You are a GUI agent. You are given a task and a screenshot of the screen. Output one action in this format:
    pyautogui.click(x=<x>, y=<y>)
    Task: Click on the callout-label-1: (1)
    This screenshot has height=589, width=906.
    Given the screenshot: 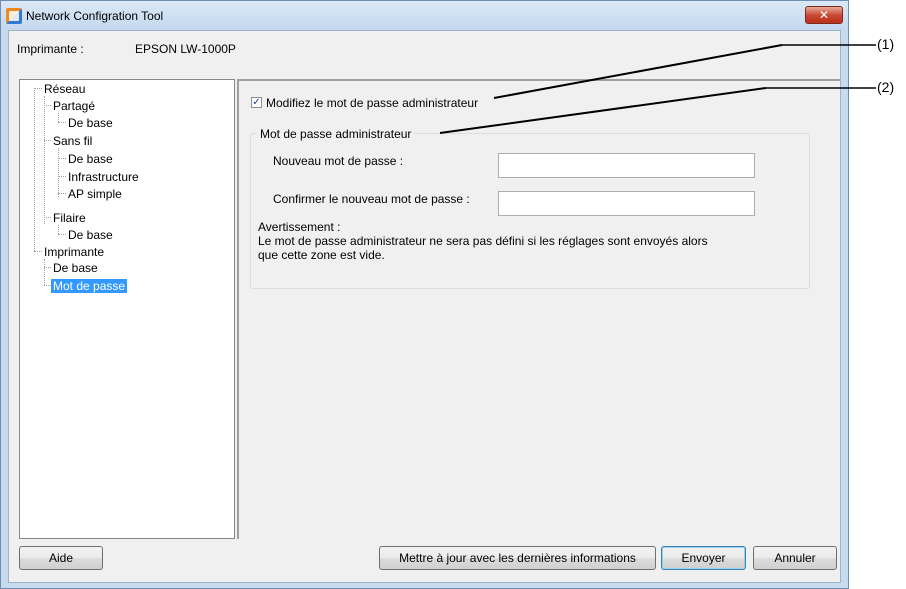 What is the action you would take?
    pyautogui.click(x=886, y=44)
    